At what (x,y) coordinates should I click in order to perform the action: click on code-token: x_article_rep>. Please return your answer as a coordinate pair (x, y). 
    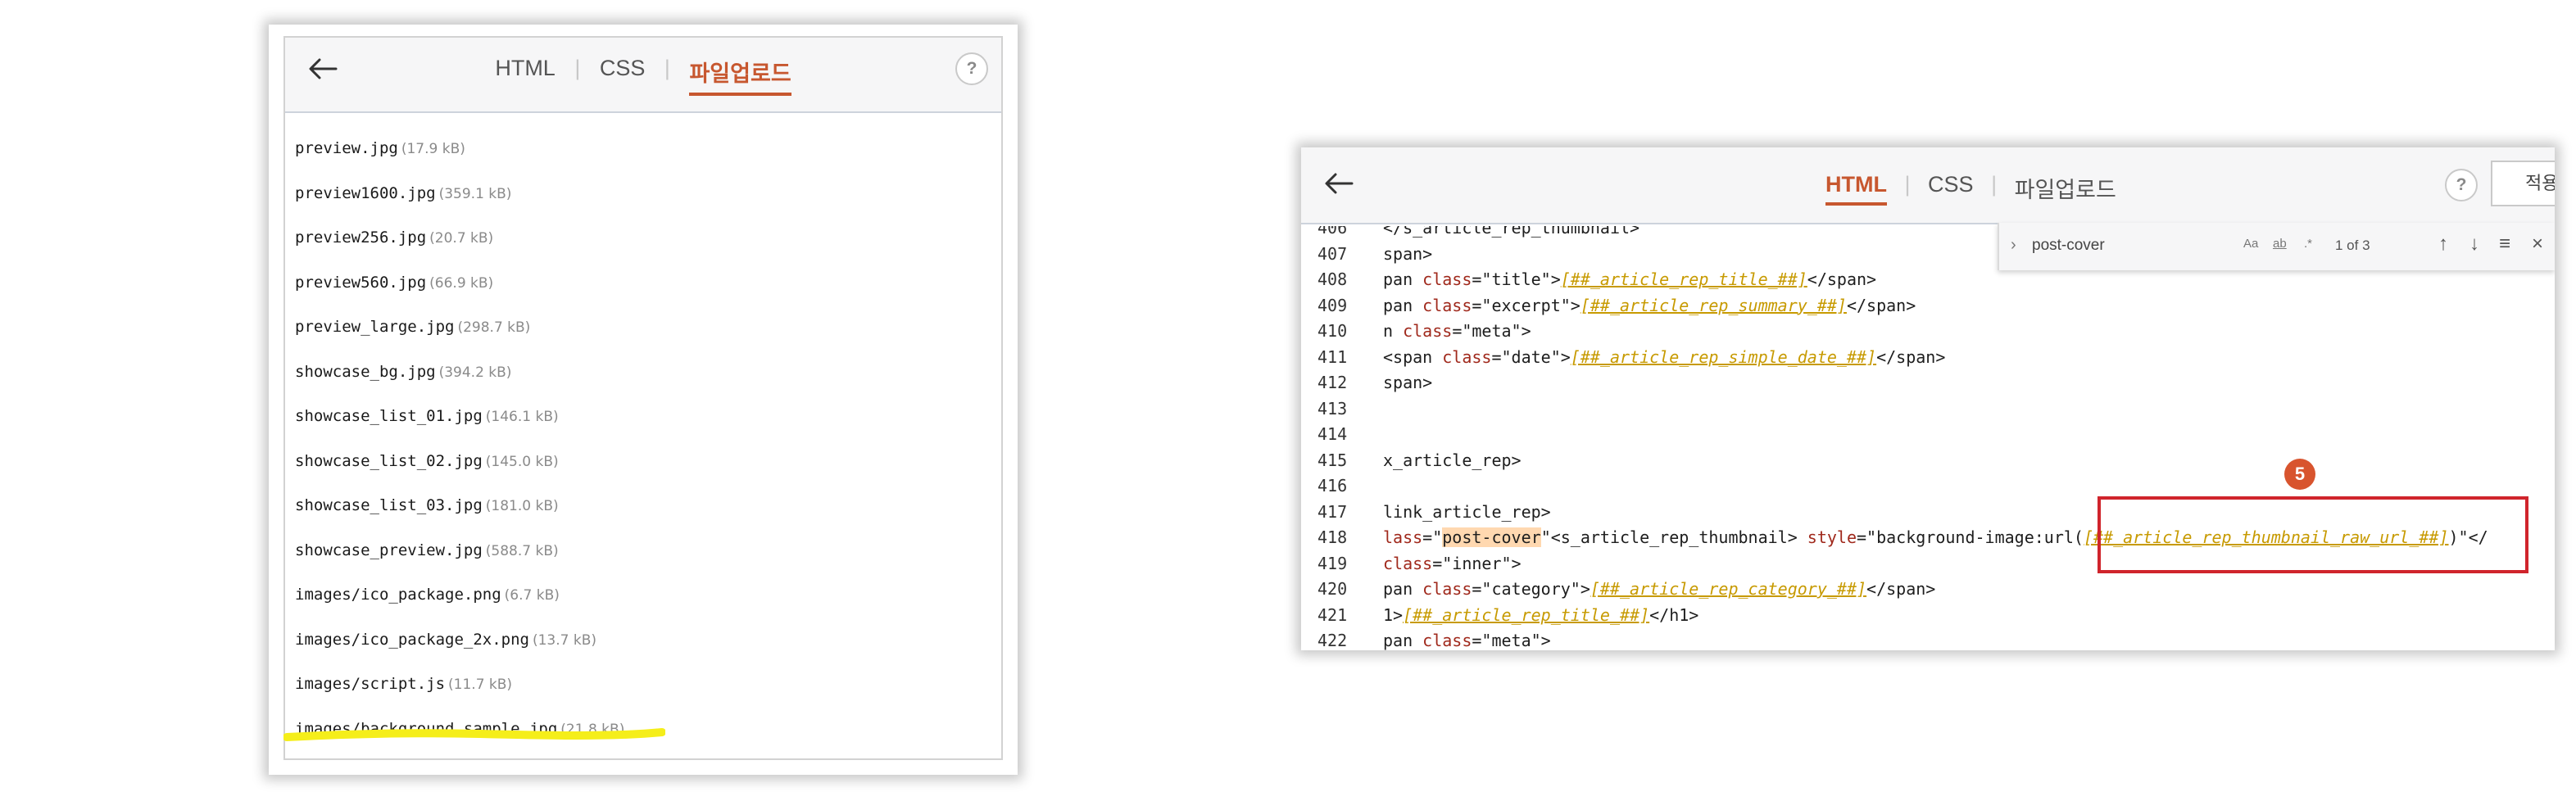
    Looking at the image, I should click on (1452, 460).